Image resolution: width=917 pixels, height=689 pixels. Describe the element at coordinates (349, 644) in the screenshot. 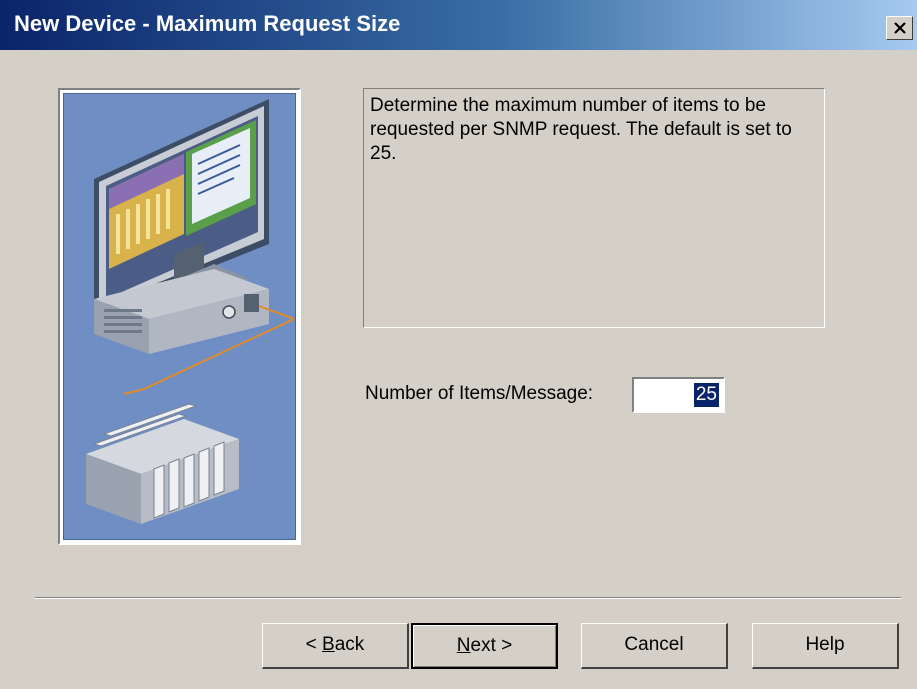

I see `back-button-rest: ack` at that location.